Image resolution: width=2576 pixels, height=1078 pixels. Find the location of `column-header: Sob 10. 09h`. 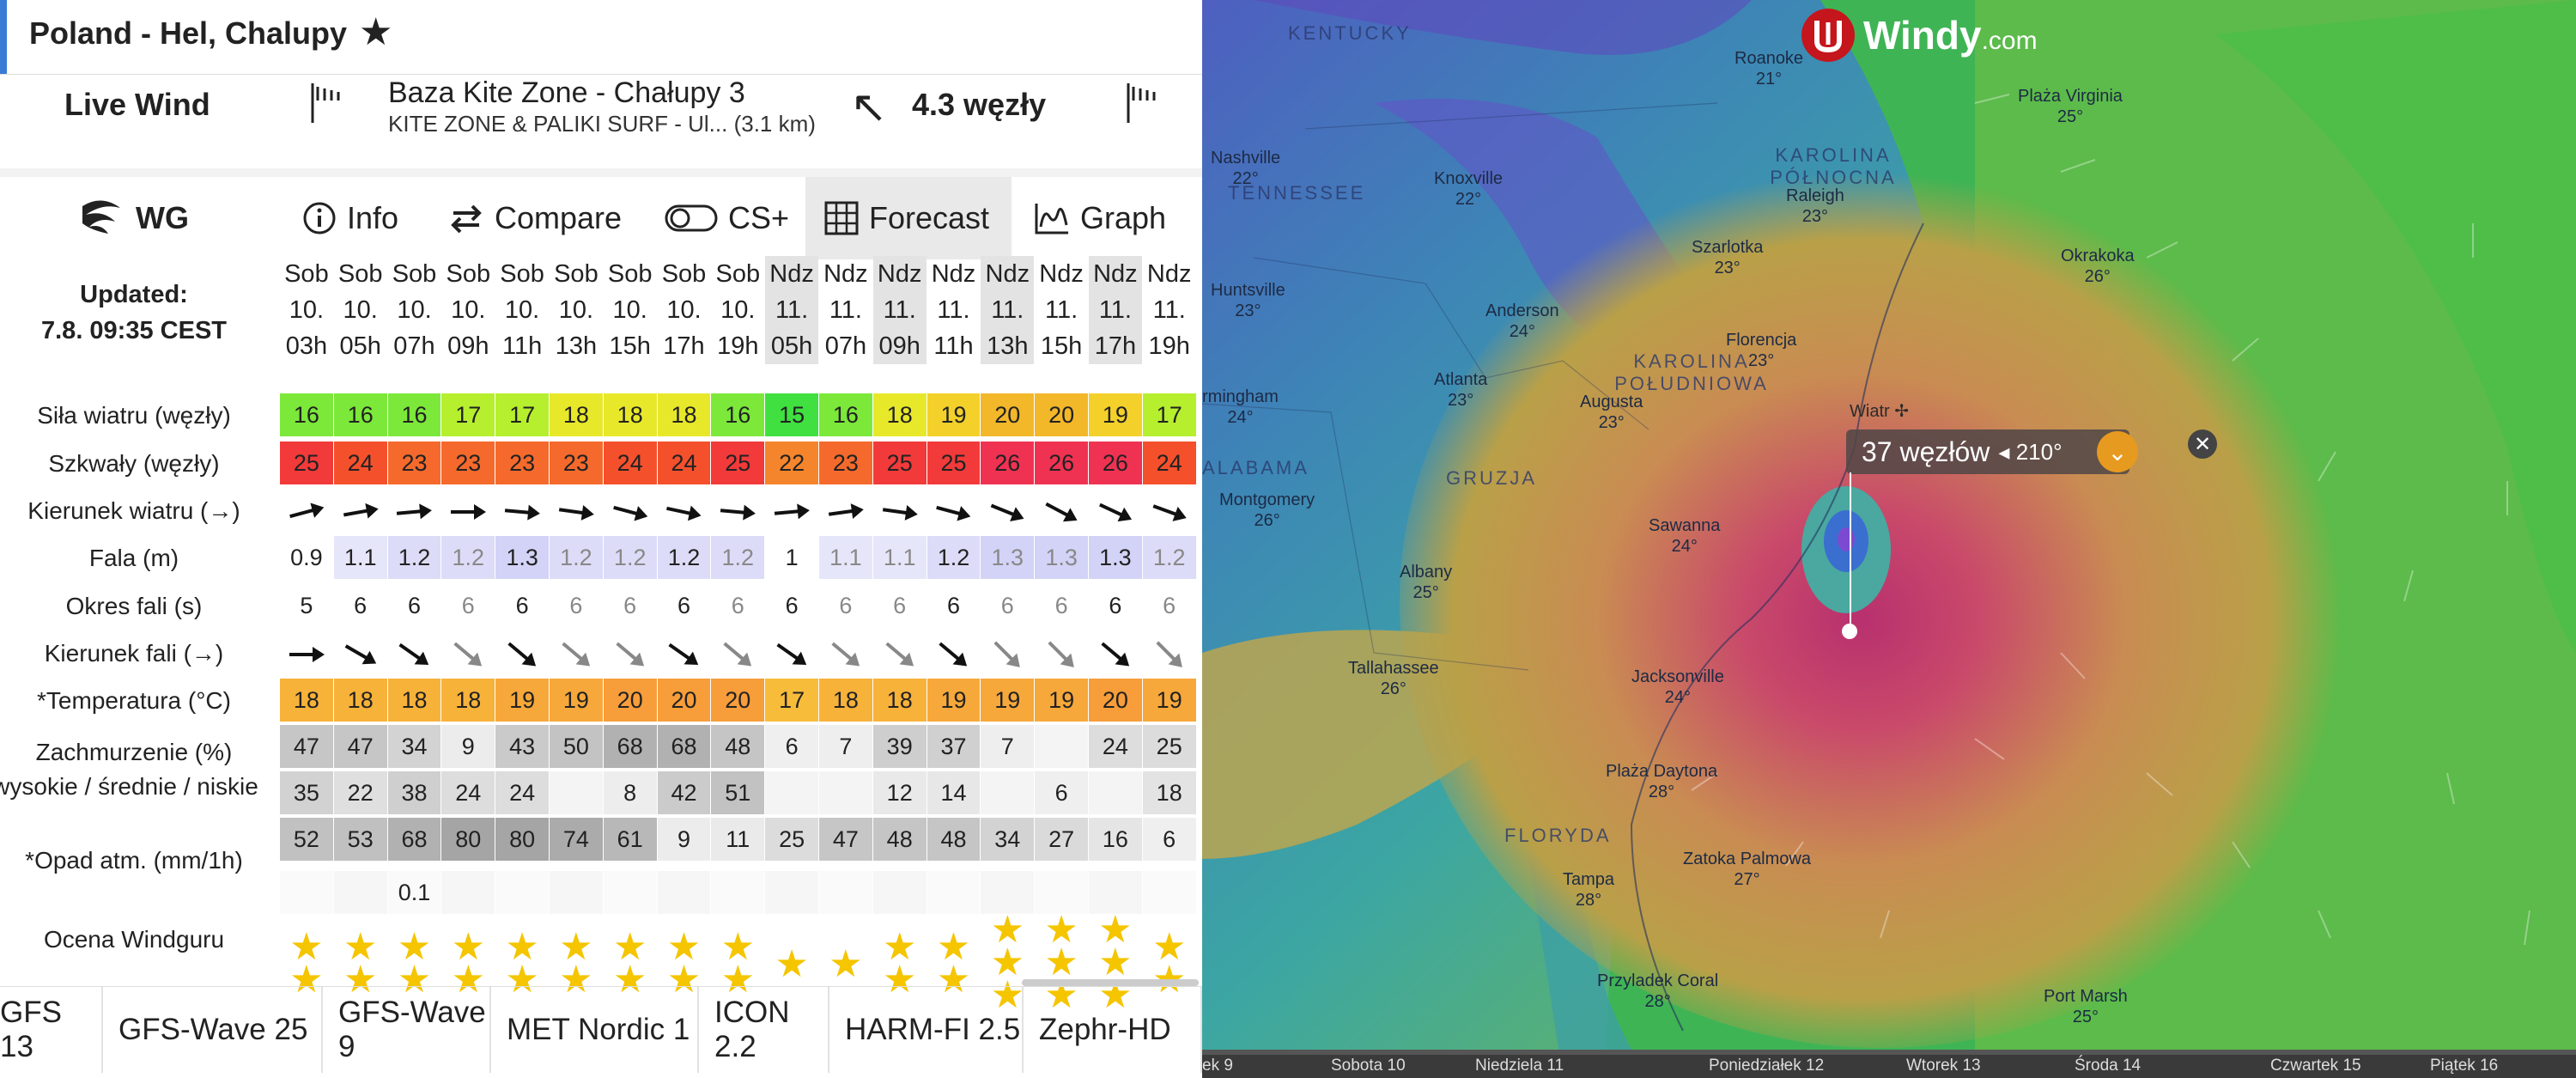

column-header: Sob 10. 09h is located at coordinates (468, 310).